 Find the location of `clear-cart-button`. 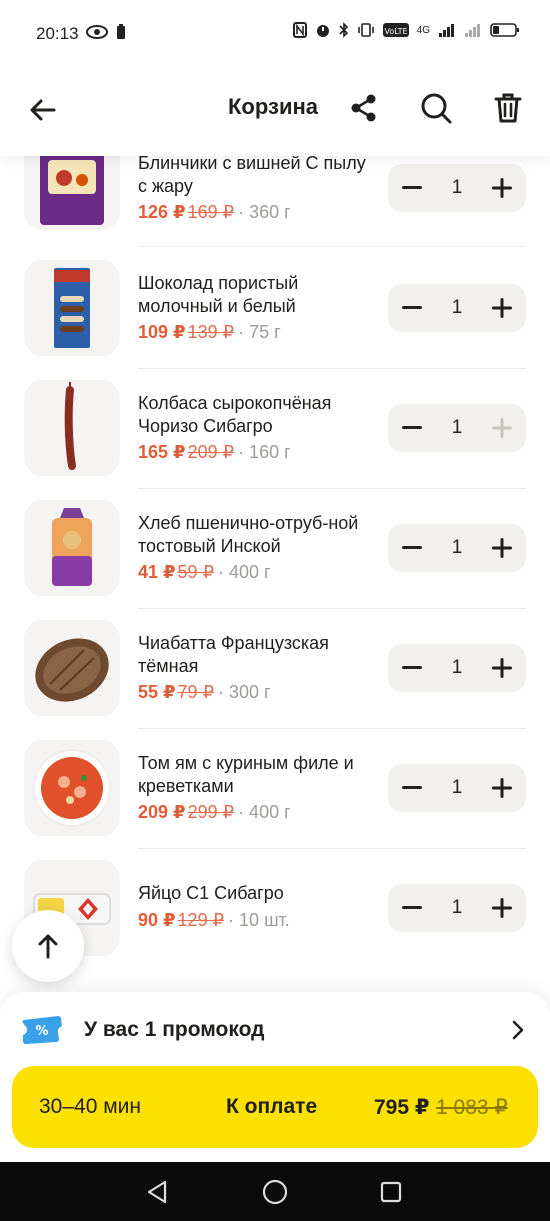

clear-cart-button is located at coordinates (508, 108).